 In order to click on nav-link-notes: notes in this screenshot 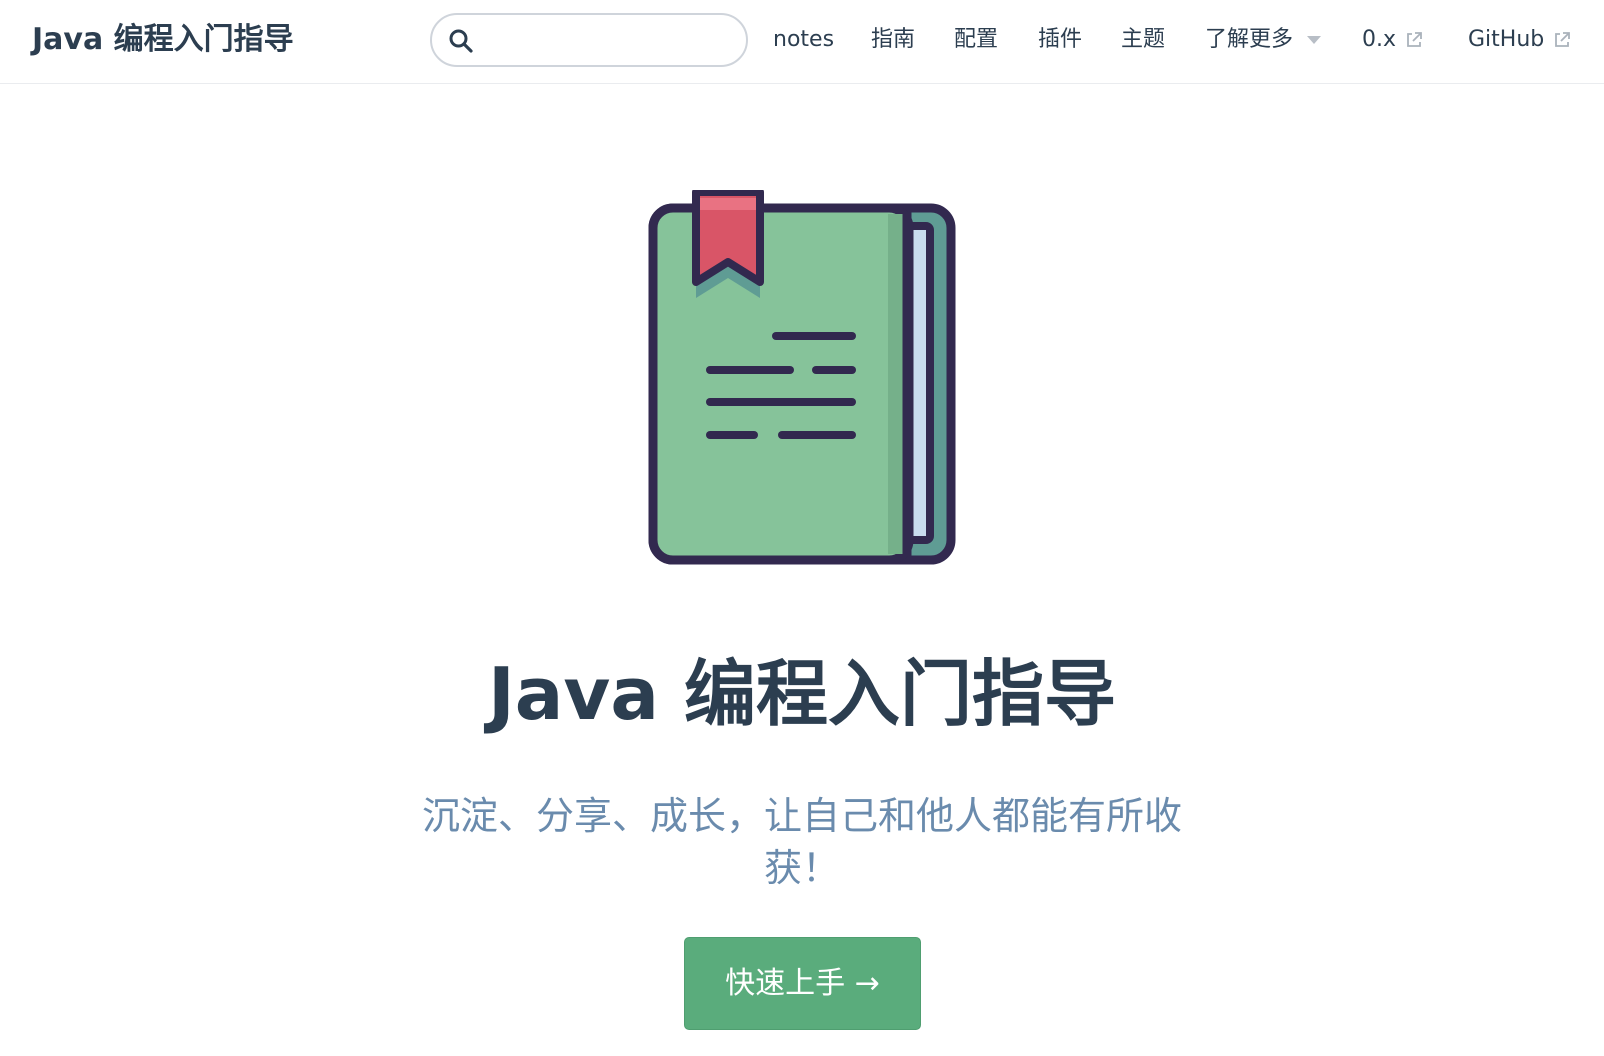, I will do `click(803, 40)`.